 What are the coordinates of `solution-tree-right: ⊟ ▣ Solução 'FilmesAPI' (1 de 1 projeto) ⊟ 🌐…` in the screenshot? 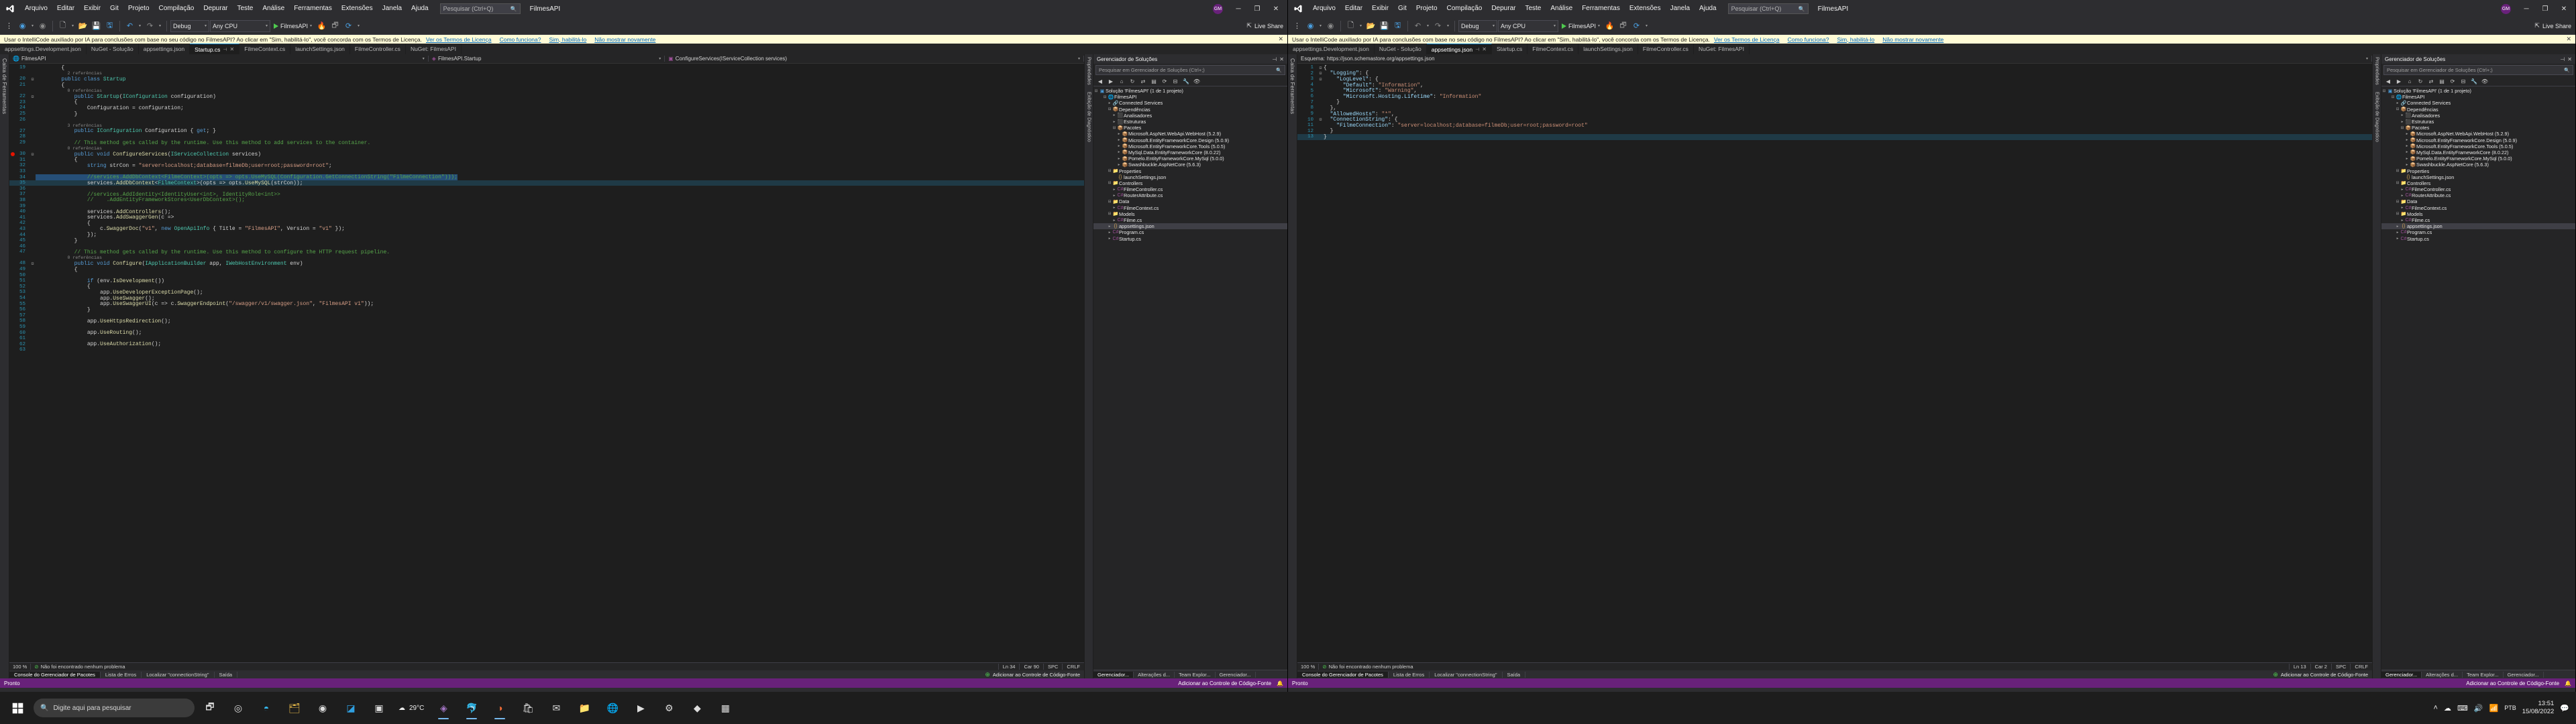 It's located at (2478, 378).